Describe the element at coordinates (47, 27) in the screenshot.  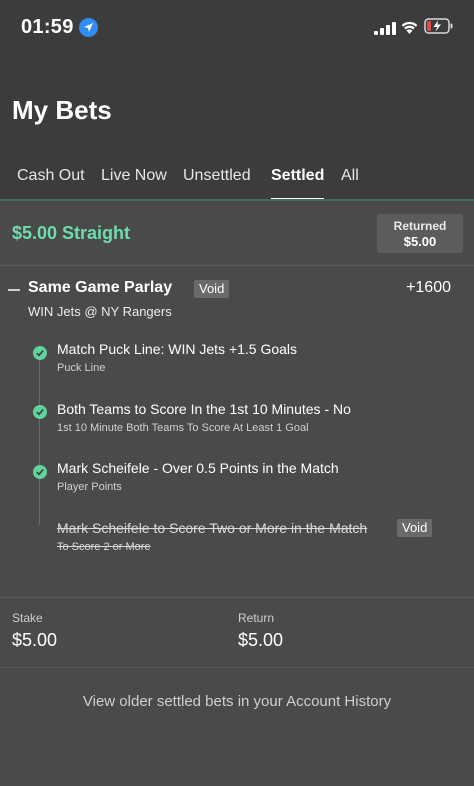
I see `status-time: 01:59` at that location.